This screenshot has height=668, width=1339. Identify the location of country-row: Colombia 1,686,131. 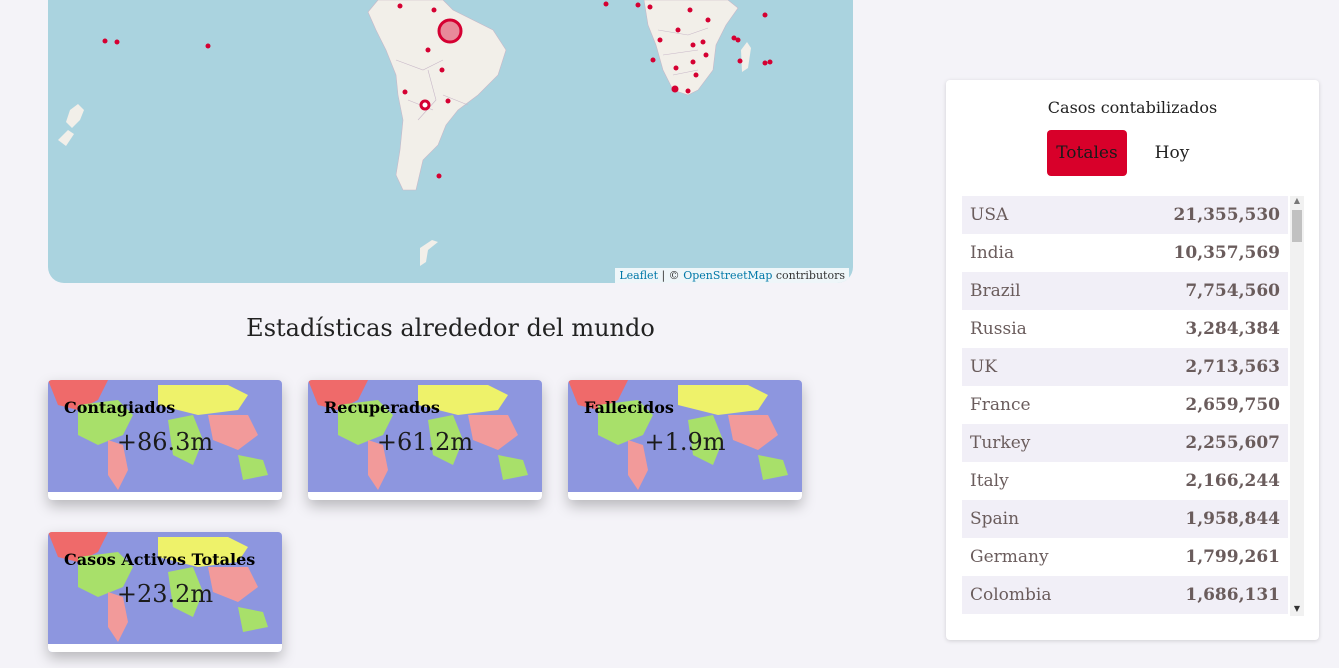
(1125, 595).